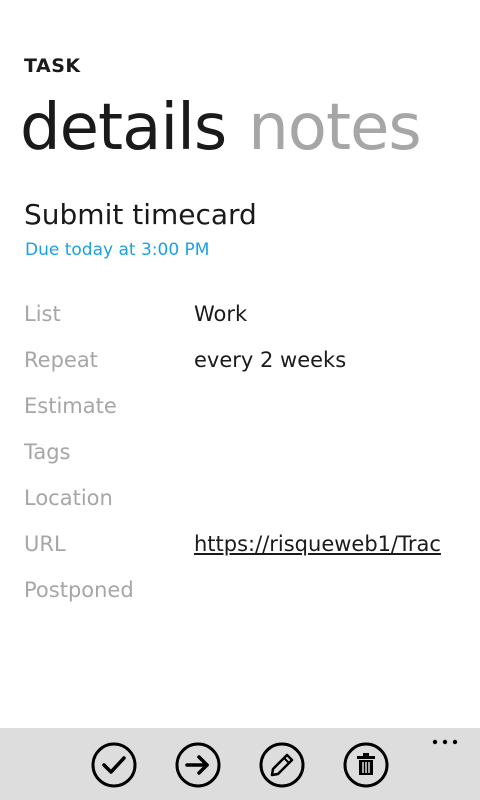 The height and width of the screenshot is (800, 480). Describe the element at coordinates (117, 250) in the screenshot. I see `due-date-text: Due today at 3:00 PM` at that location.